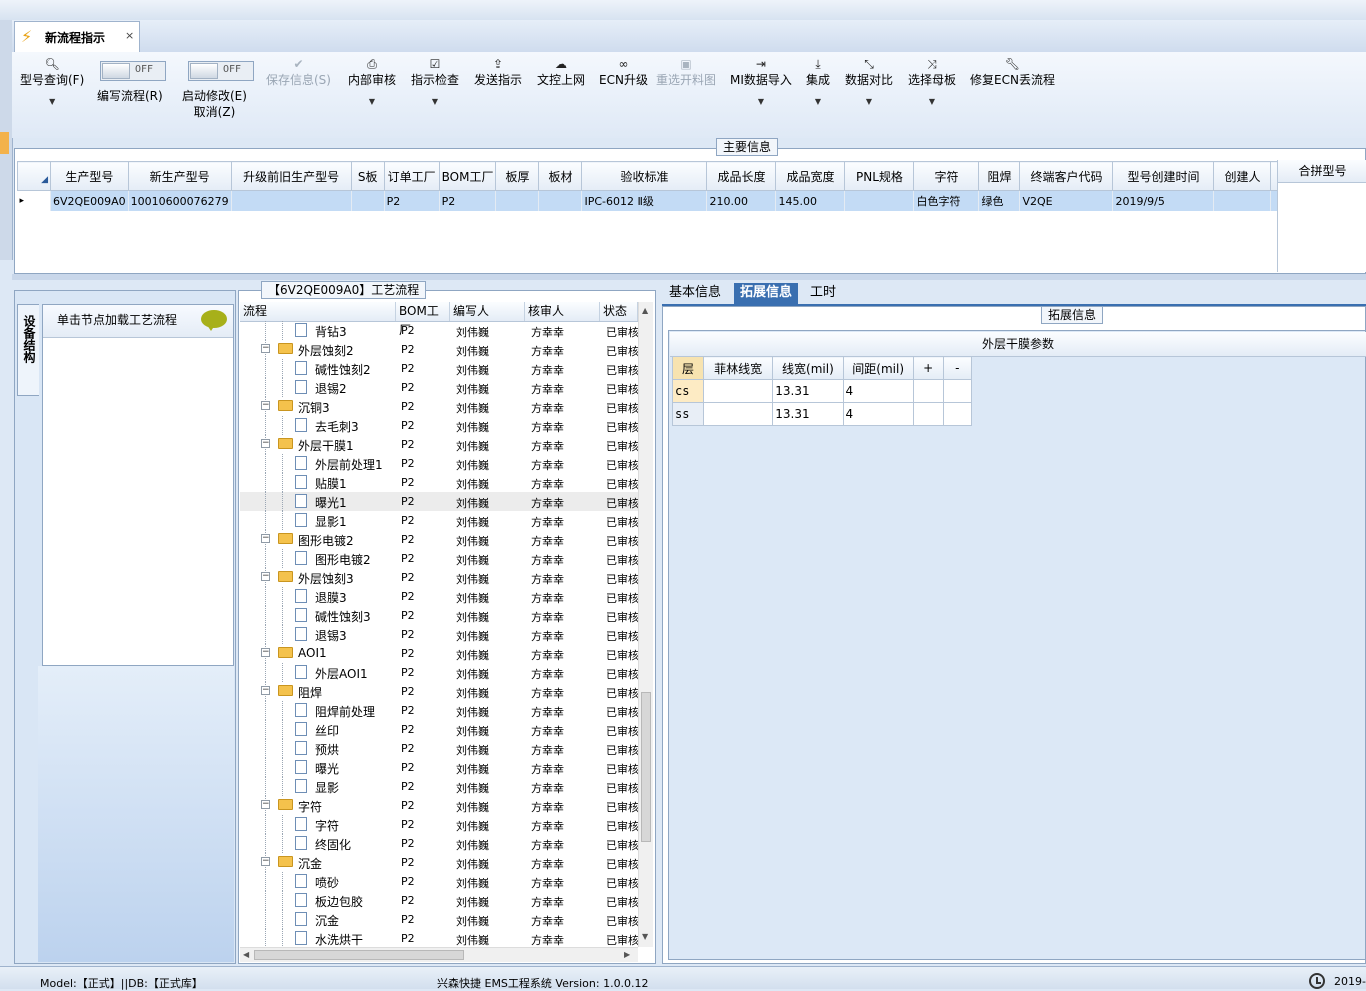  Describe the element at coordinates (439, 425) in the screenshot. I see `tree-row: 去毛刺3 P2 刘伟巍 方幸幸 已审核` at that location.